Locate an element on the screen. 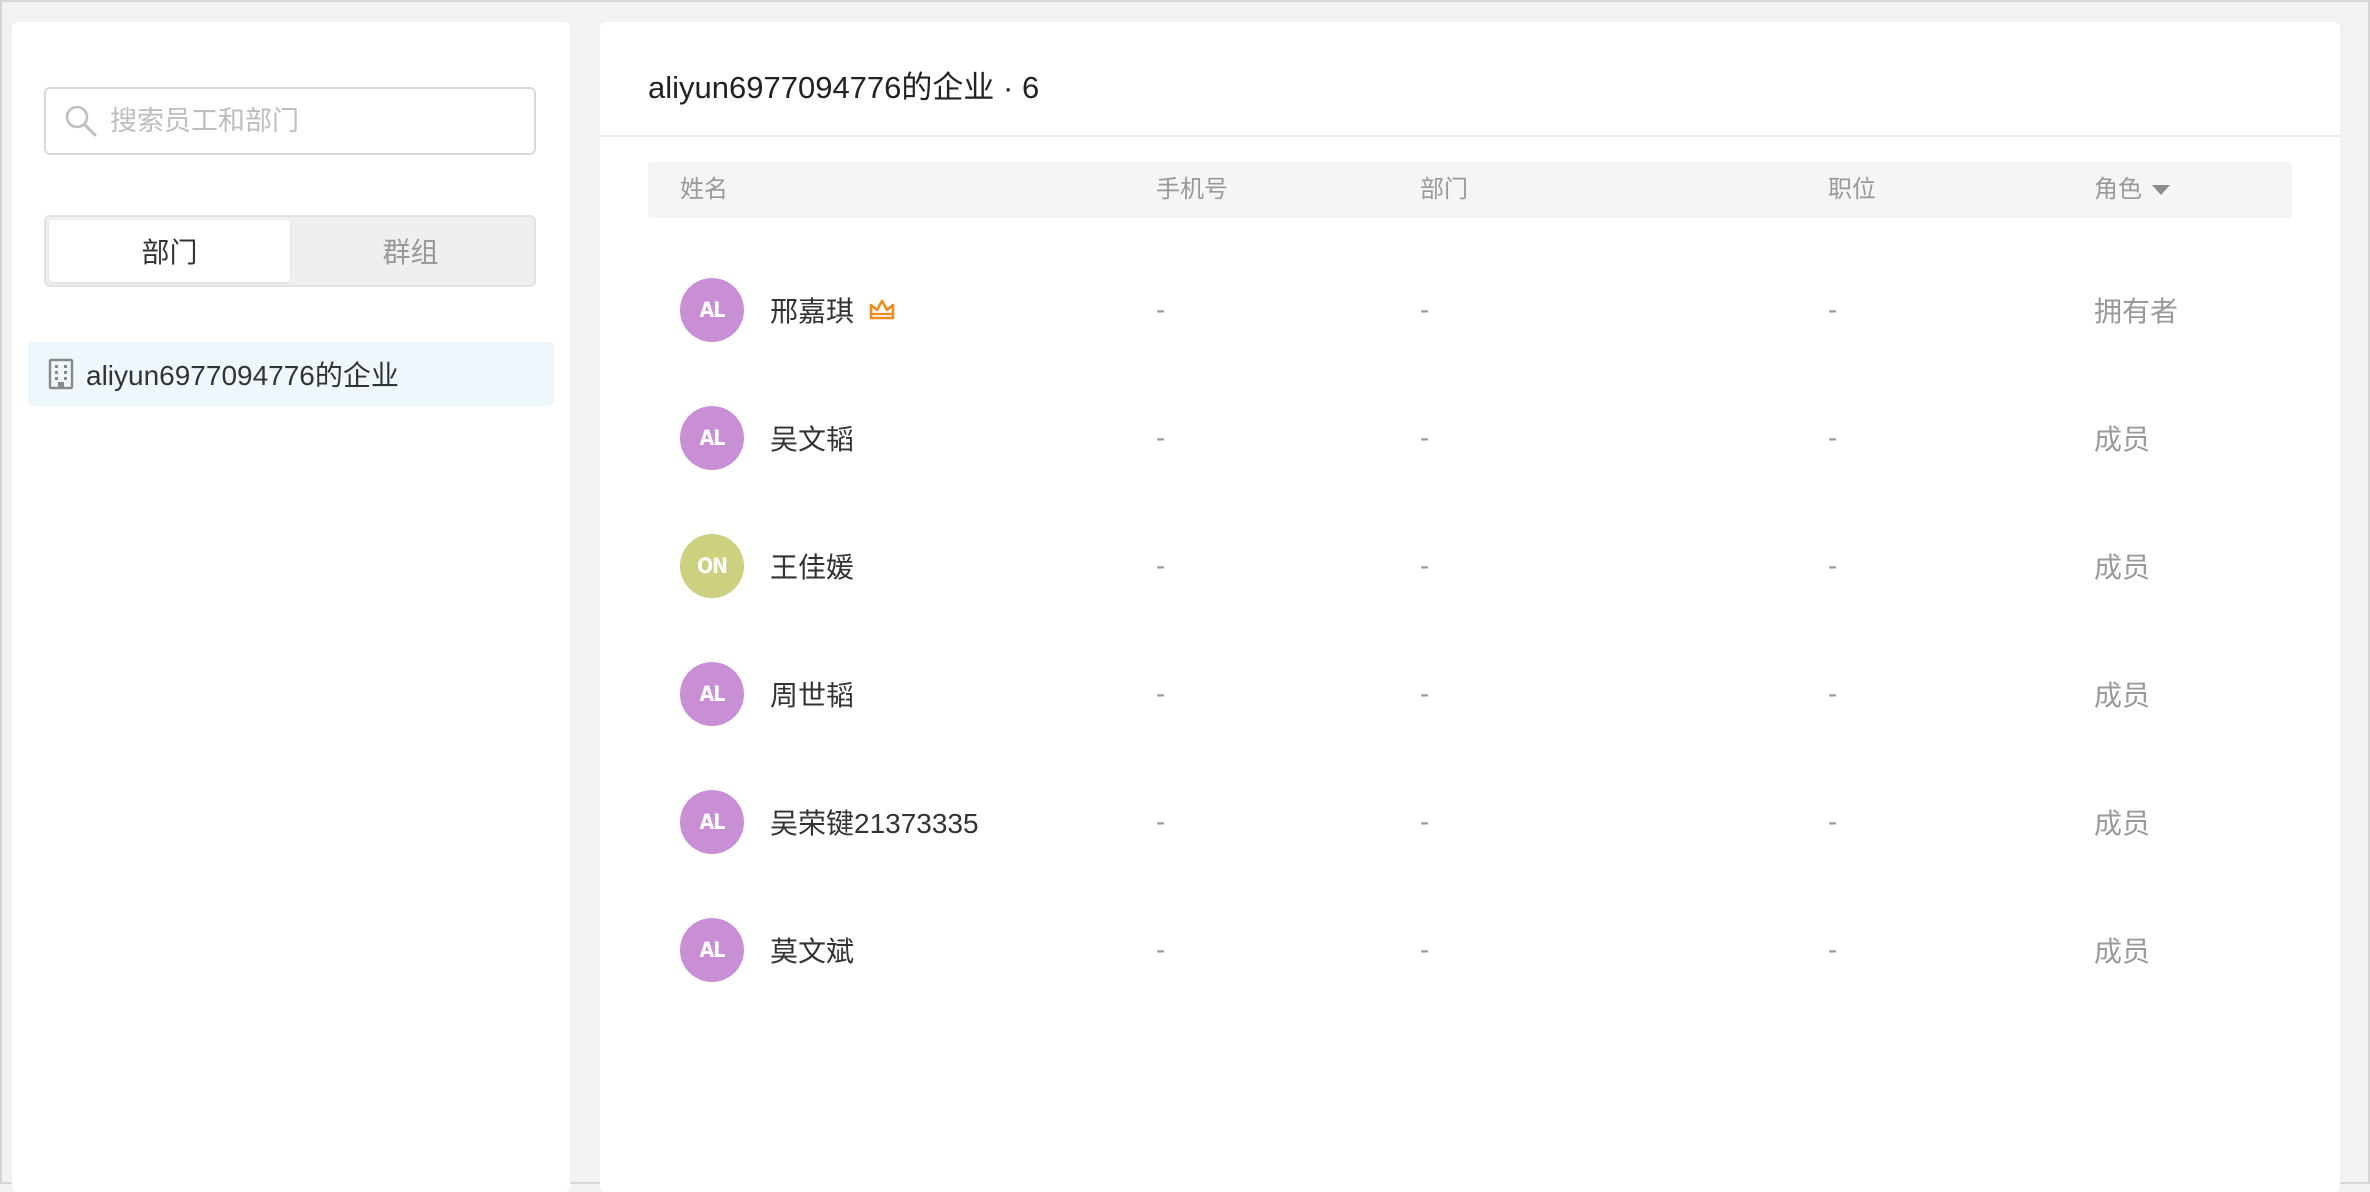 The image size is (2370, 1192). name-cell: ON 王佳媛 is located at coordinates (767, 566).